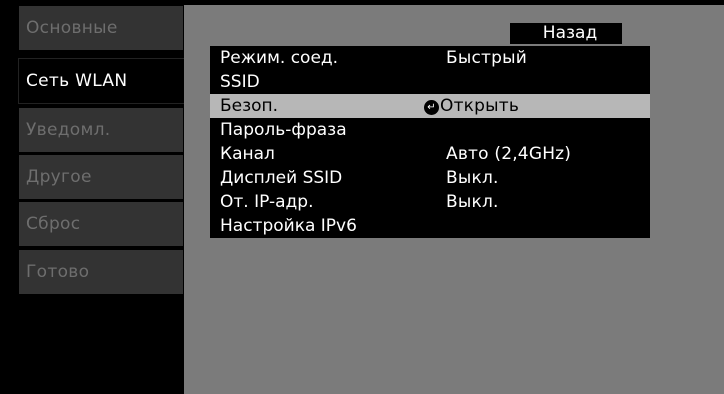 Image resolution: width=724 pixels, height=394 pixels. Describe the element at coordinates (249, 106) in the screenshot. I see `menu-row-label: Безоп.` at that location.